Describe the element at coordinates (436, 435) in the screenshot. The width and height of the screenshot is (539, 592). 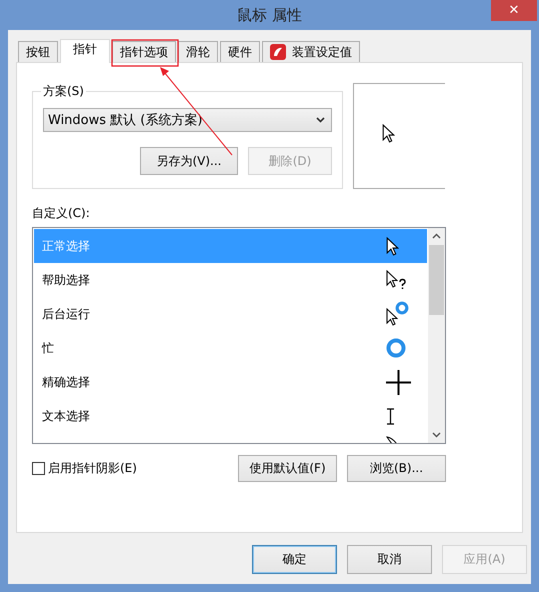
I see `scroll-down-icon` at that location.